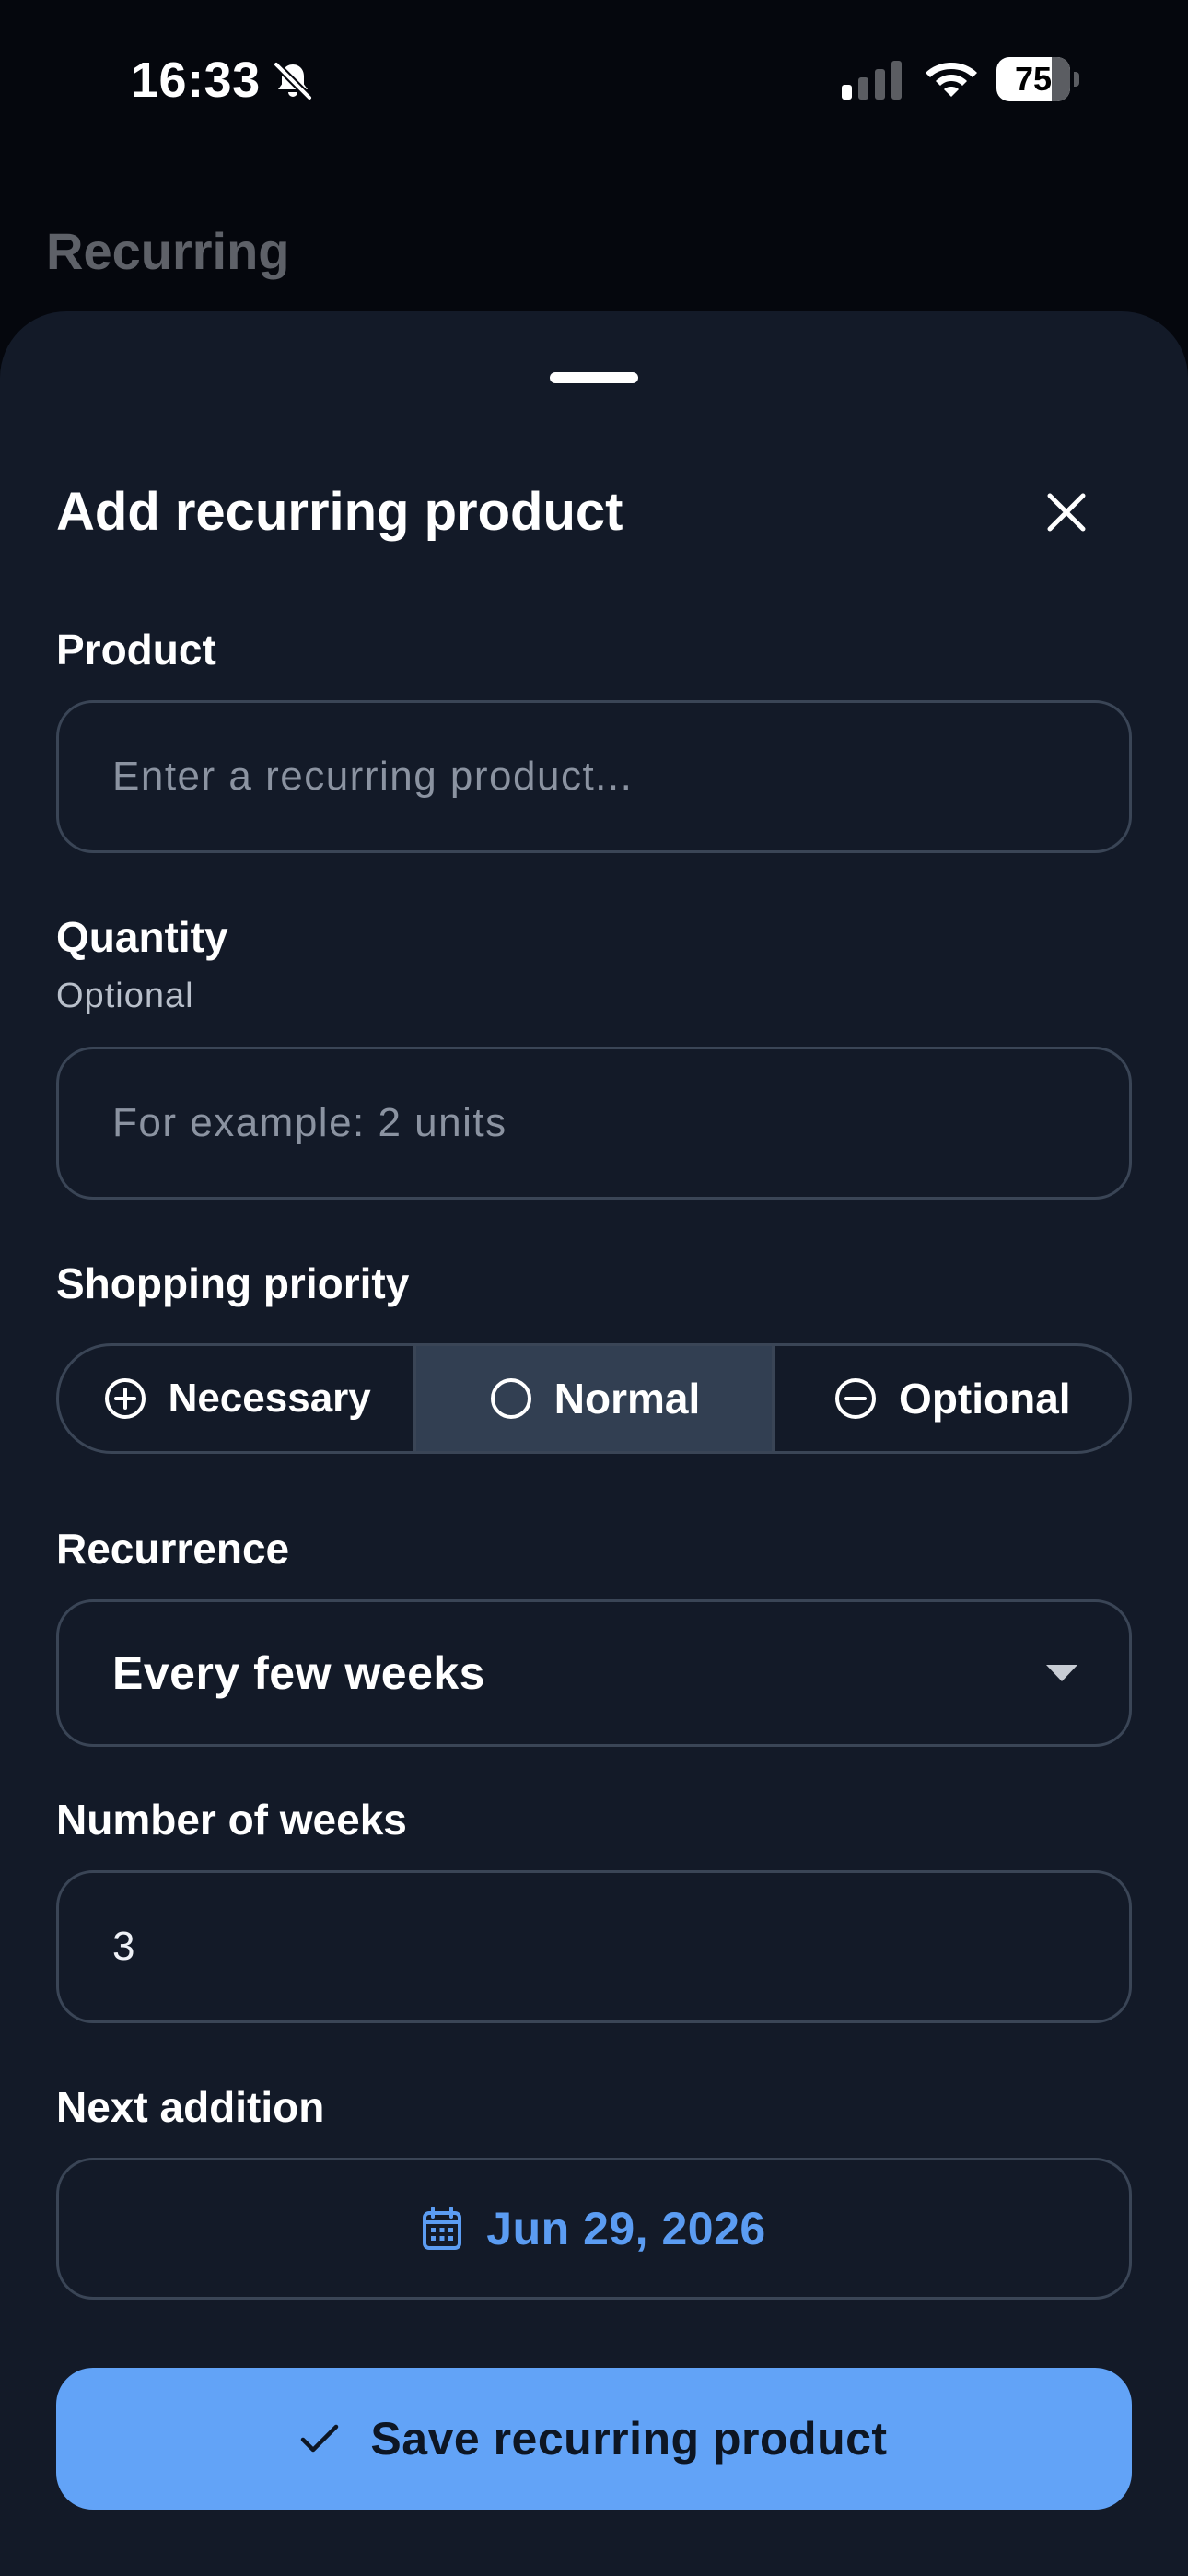 Image resolution: width=1188 pixels, height=2576 pixels. I want to click on weeks-input: 3, so click(594, 1946).